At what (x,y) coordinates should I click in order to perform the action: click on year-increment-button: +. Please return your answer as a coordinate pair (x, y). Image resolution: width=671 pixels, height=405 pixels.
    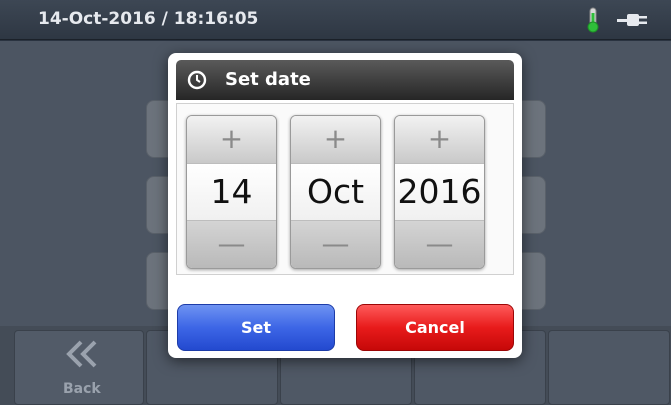
    Looking at the image, I should click on (439, 140).